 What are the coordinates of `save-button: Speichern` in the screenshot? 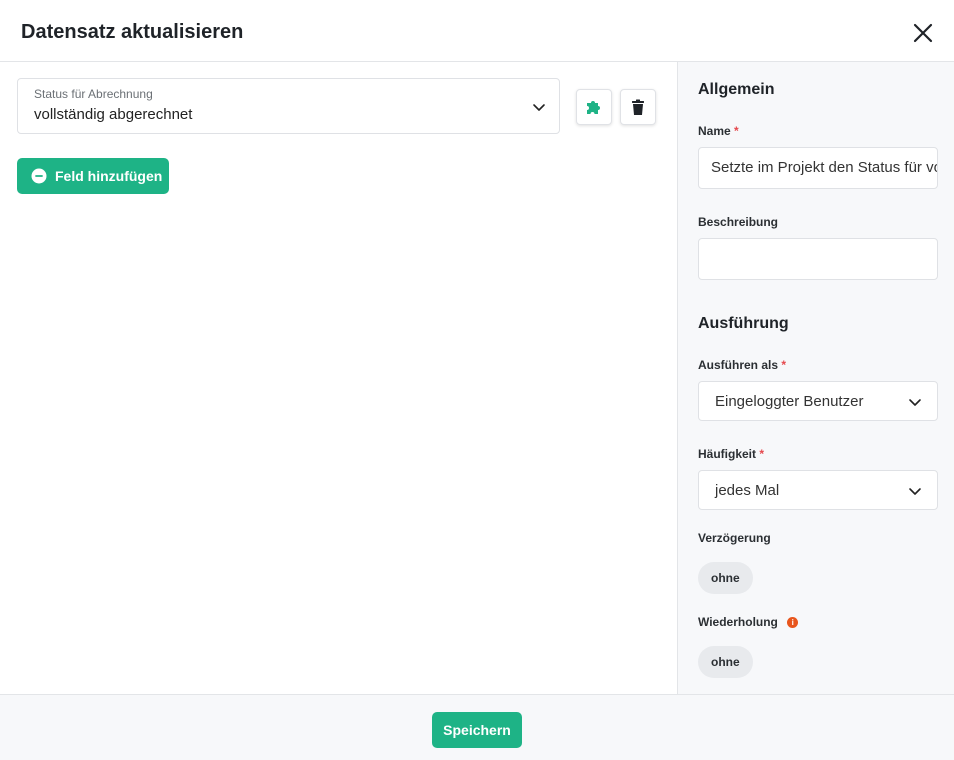 It's located at (477, 730).